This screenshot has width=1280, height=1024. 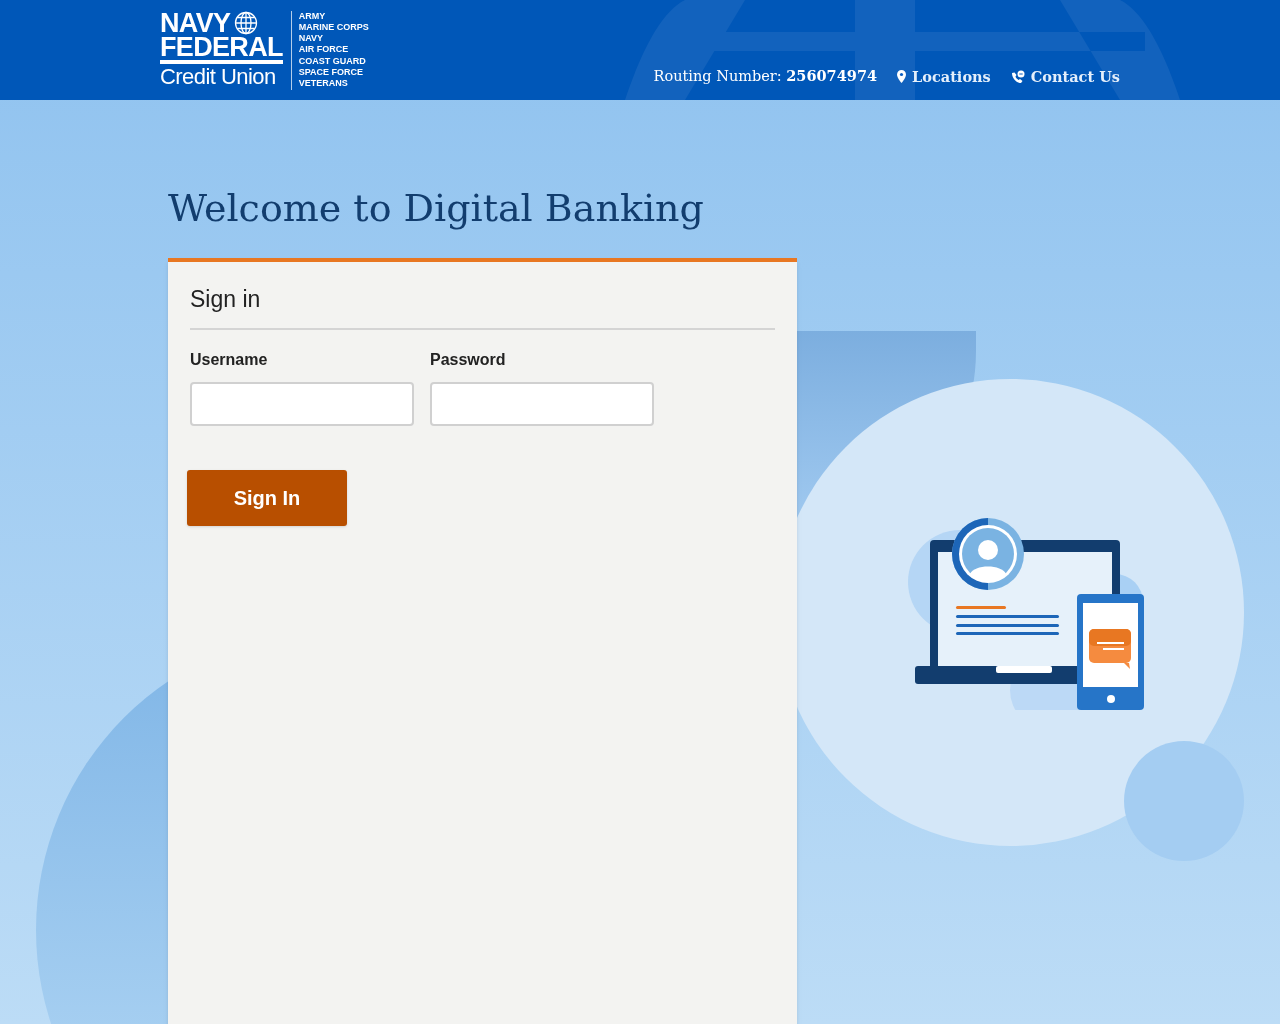 What do you see at coordinates (482, 307) in the screenshot?
I see `card-heading: Sign in` at bounding box center [482, 307].